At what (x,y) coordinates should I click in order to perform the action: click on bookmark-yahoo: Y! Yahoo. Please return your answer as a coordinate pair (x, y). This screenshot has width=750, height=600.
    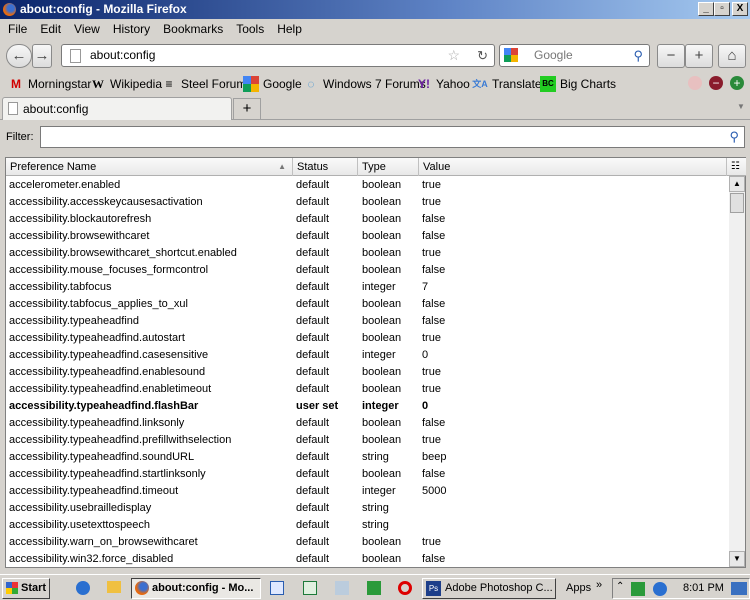
    Looking at the image, I should click on (443, 84).